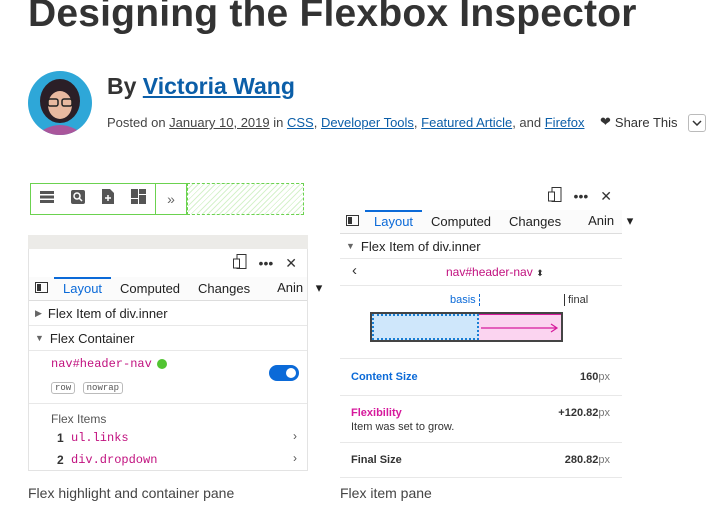  Describe the element at coordinates (46, 199) in the screenshot. I see `list-icon` at that location.